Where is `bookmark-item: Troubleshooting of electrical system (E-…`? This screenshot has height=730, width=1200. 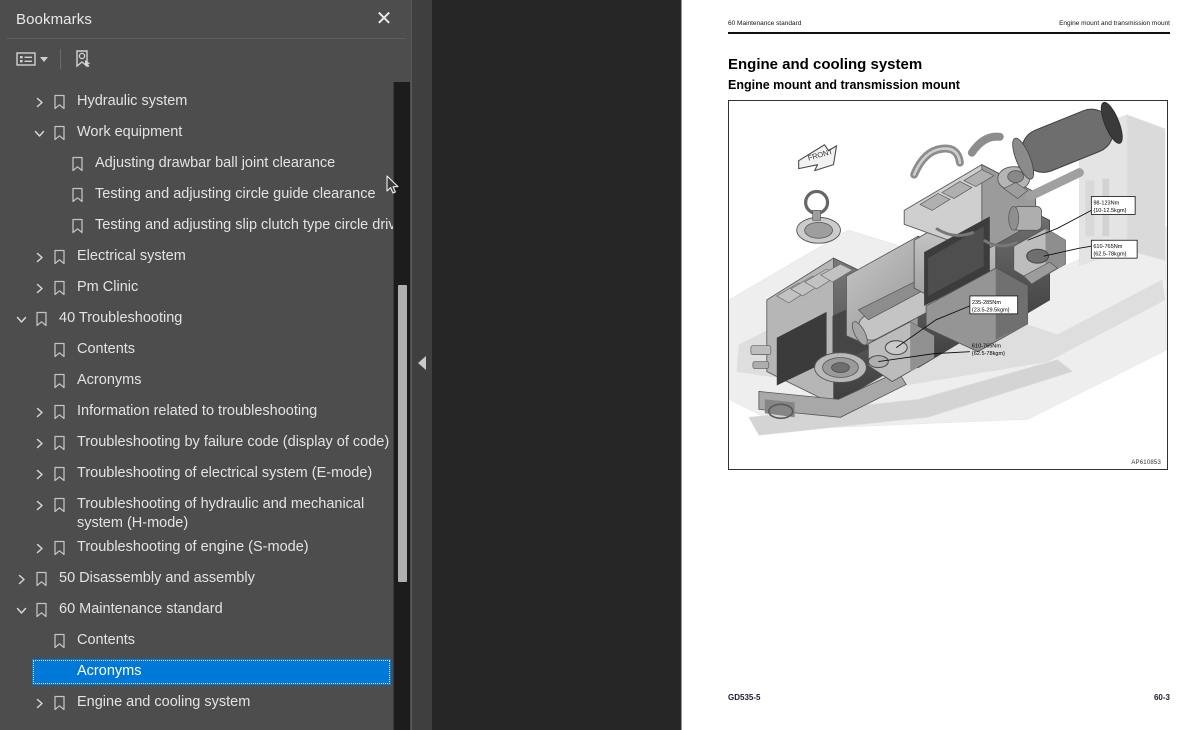 bookmark-item: Troubleshooting of electrical system (E-… is located at coordinates (196, 474).